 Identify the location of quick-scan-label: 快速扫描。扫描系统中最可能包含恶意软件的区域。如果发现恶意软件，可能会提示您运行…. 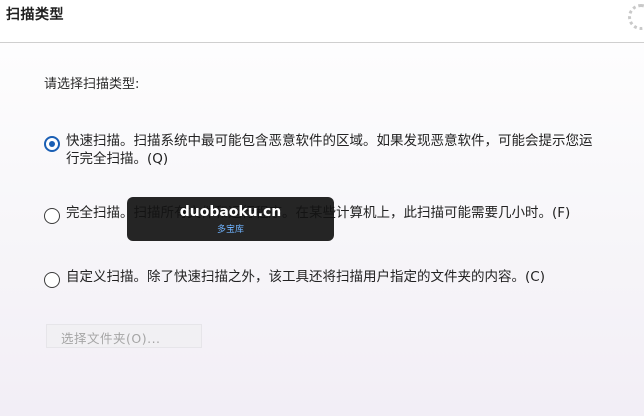
(329, 150).